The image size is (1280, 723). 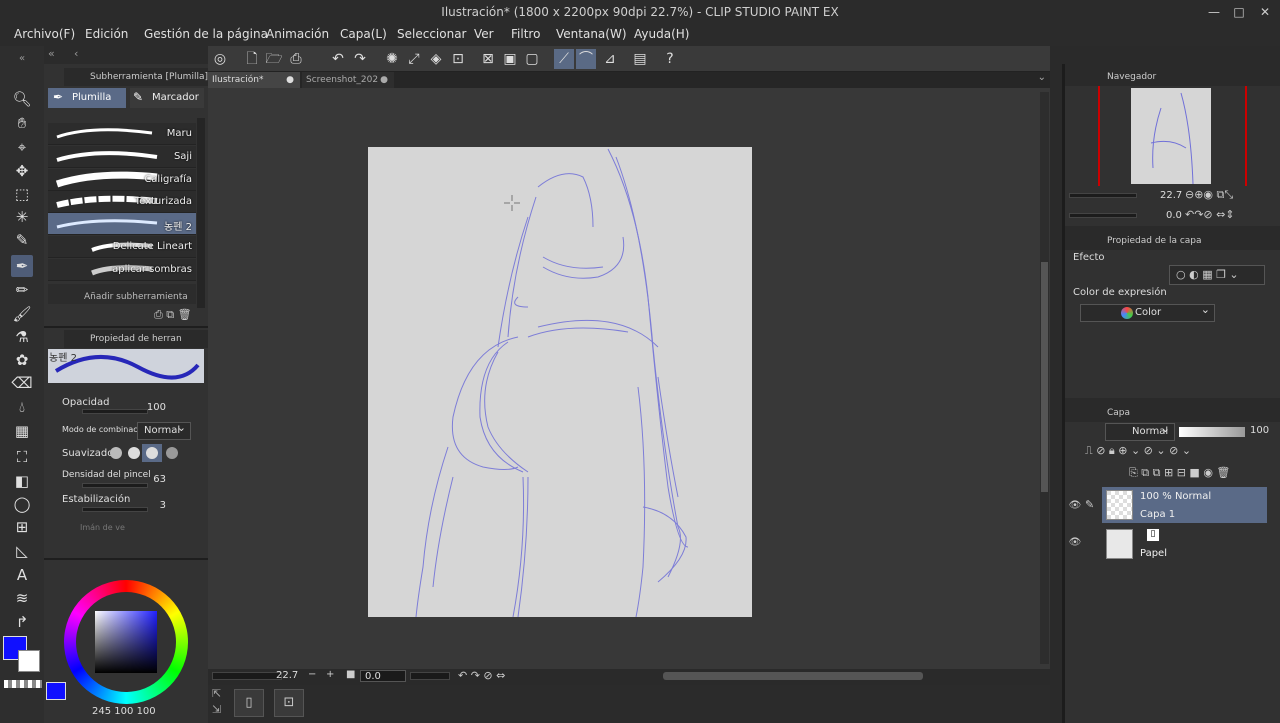 I want to click on operation-tool-icon: ⌖, so click(x=22, y=147).